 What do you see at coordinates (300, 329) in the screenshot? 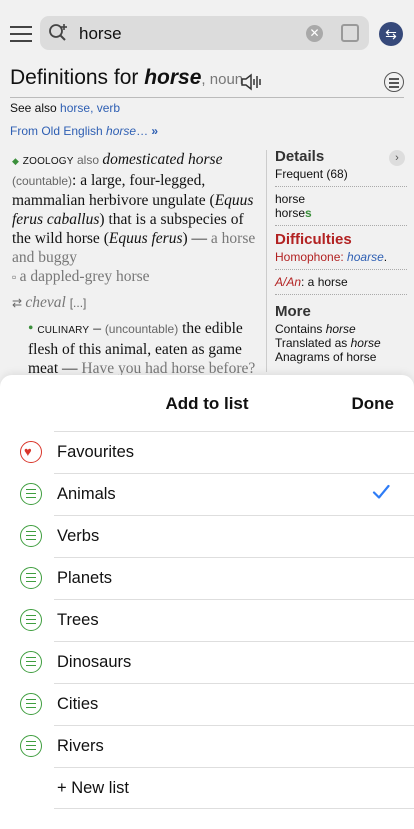
I see `contains-label: Contains` at bounding box center [300, 329].